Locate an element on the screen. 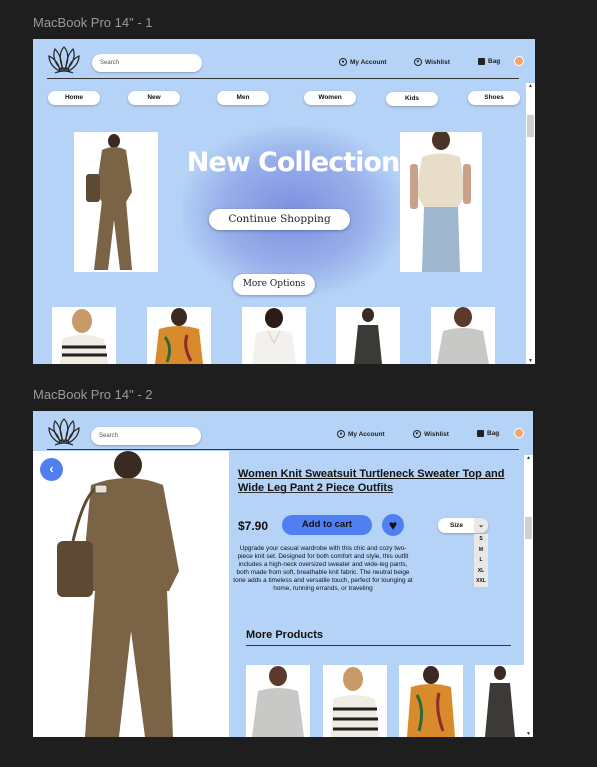 The width and height of the screenshot is (597, 767). white-top-image is located at coordinates (274, 336).